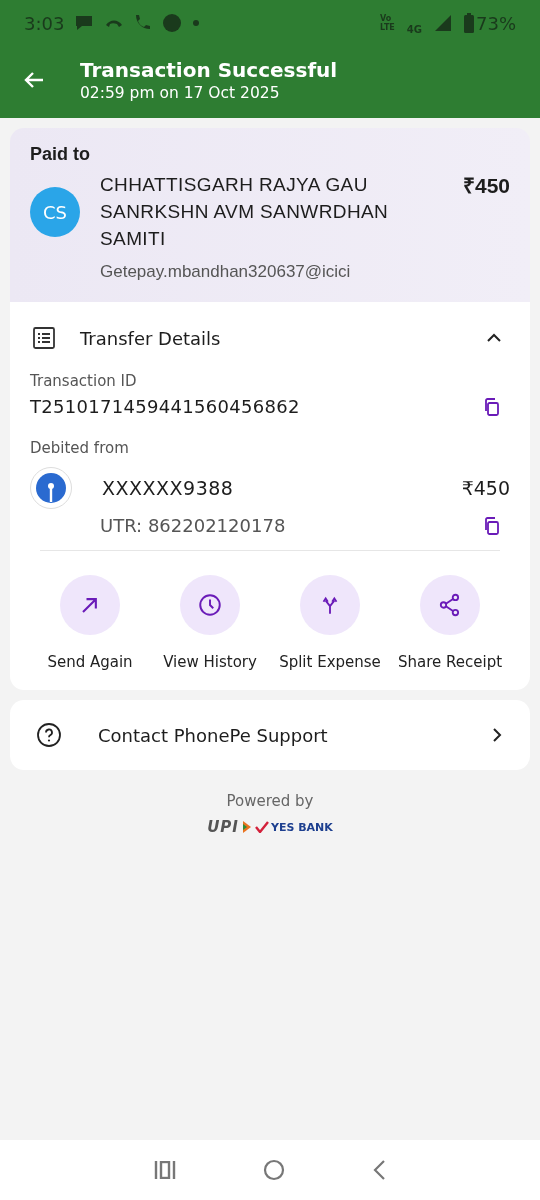 The height and width of the screenshot is (1200, 540). I want to click on payee-avatar: CS, so click(55, 212).